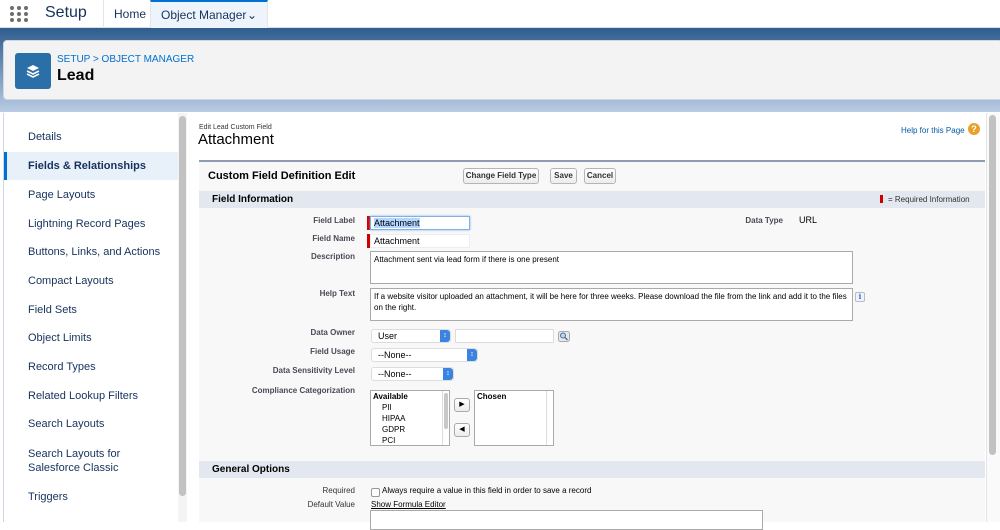  I want to click on app-name: Setup, so click(66, 12).